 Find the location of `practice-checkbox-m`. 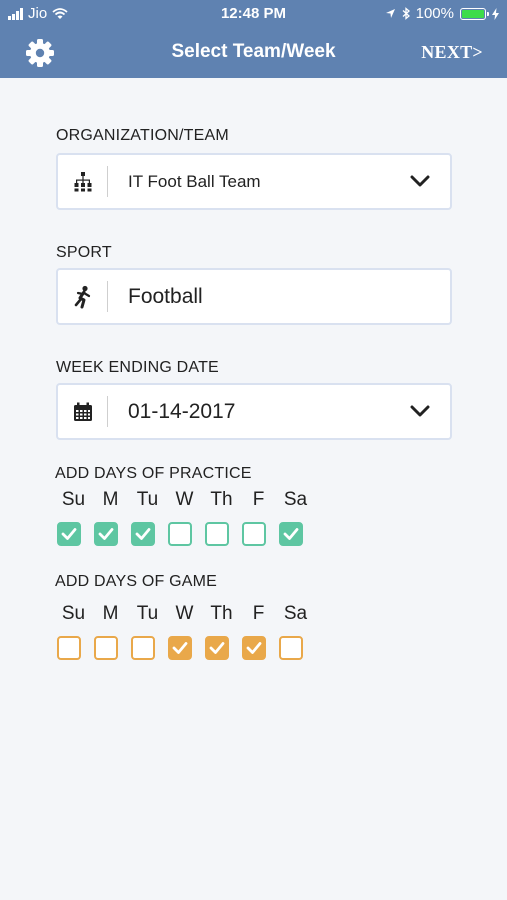

practice-checkbox-m is located at coordinates (106, 534).